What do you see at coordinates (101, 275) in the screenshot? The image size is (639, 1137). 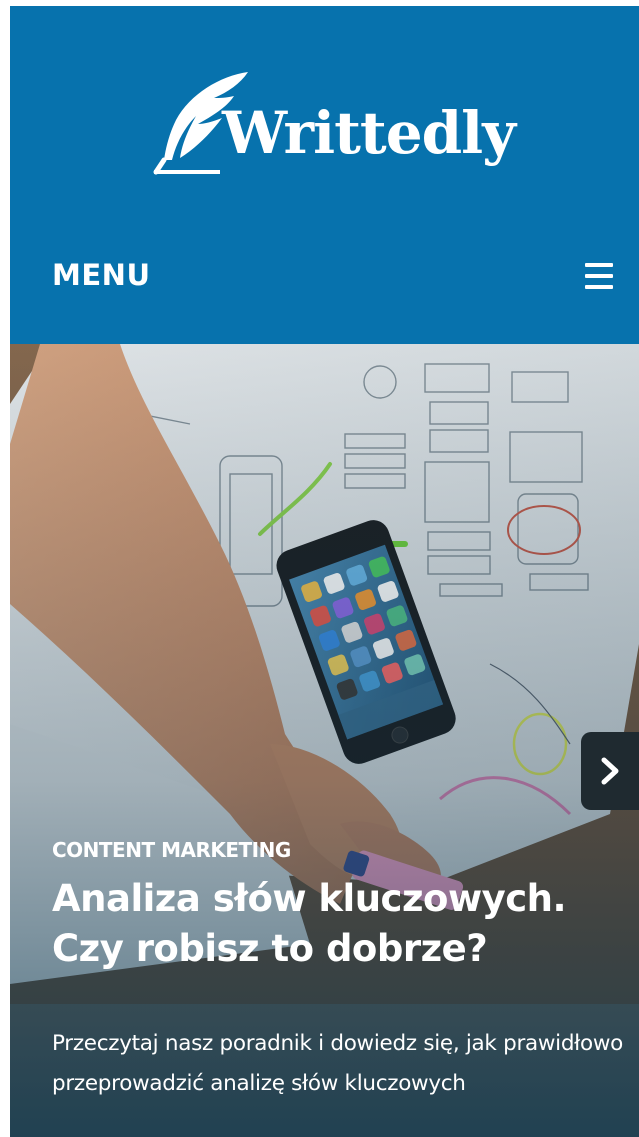 I see `menu-label: MENU` at bounding box center [101, 275].